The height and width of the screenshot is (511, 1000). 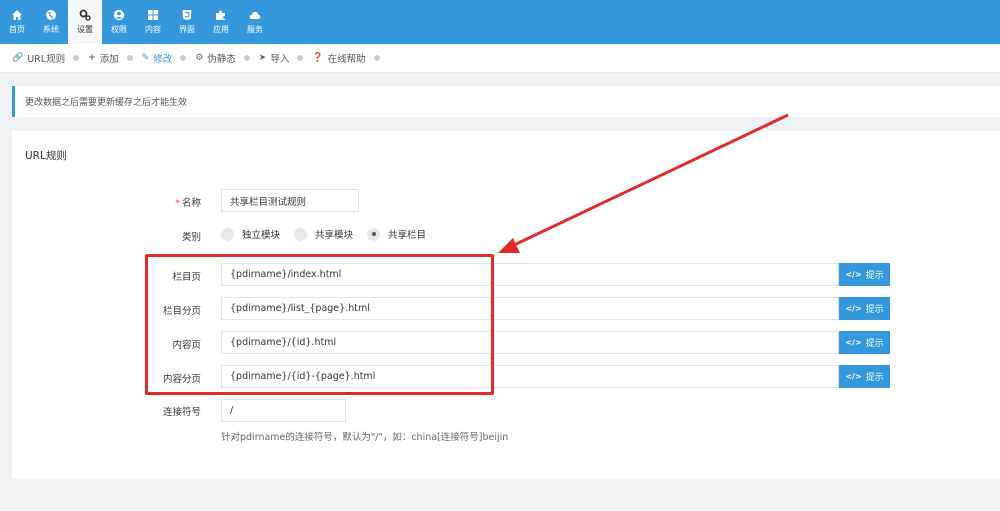 What do you see at coordinates (643, 183) in the screenshot?
I see `annotation-arrow` at bounding box center [643, 183].